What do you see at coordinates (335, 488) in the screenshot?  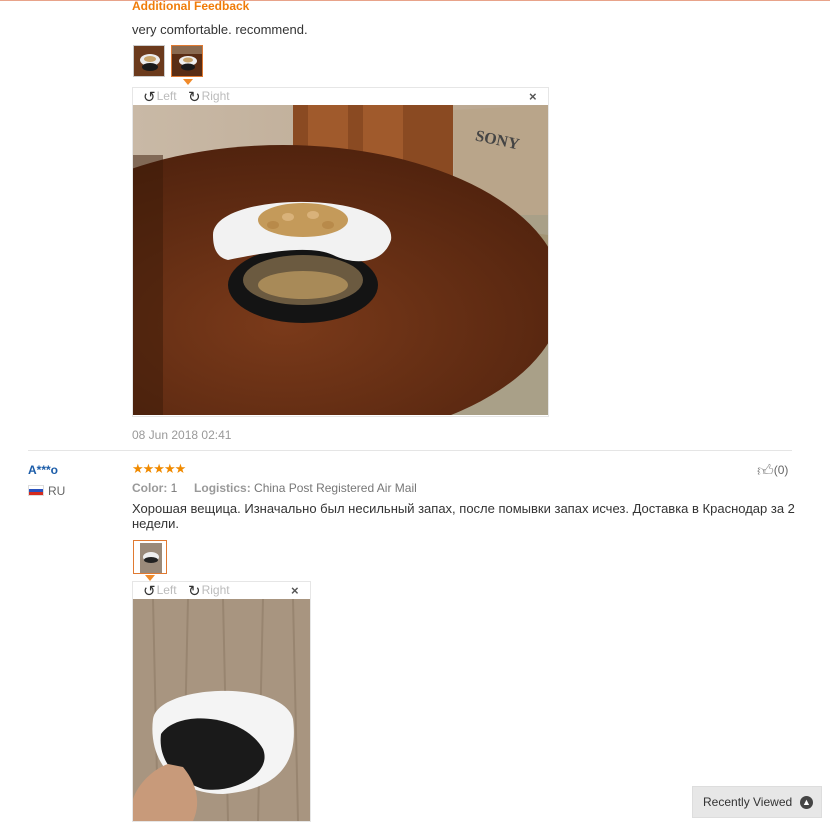 I see `logistics-value: China Post Registered Air Mail` at bounding box center [335, 488].